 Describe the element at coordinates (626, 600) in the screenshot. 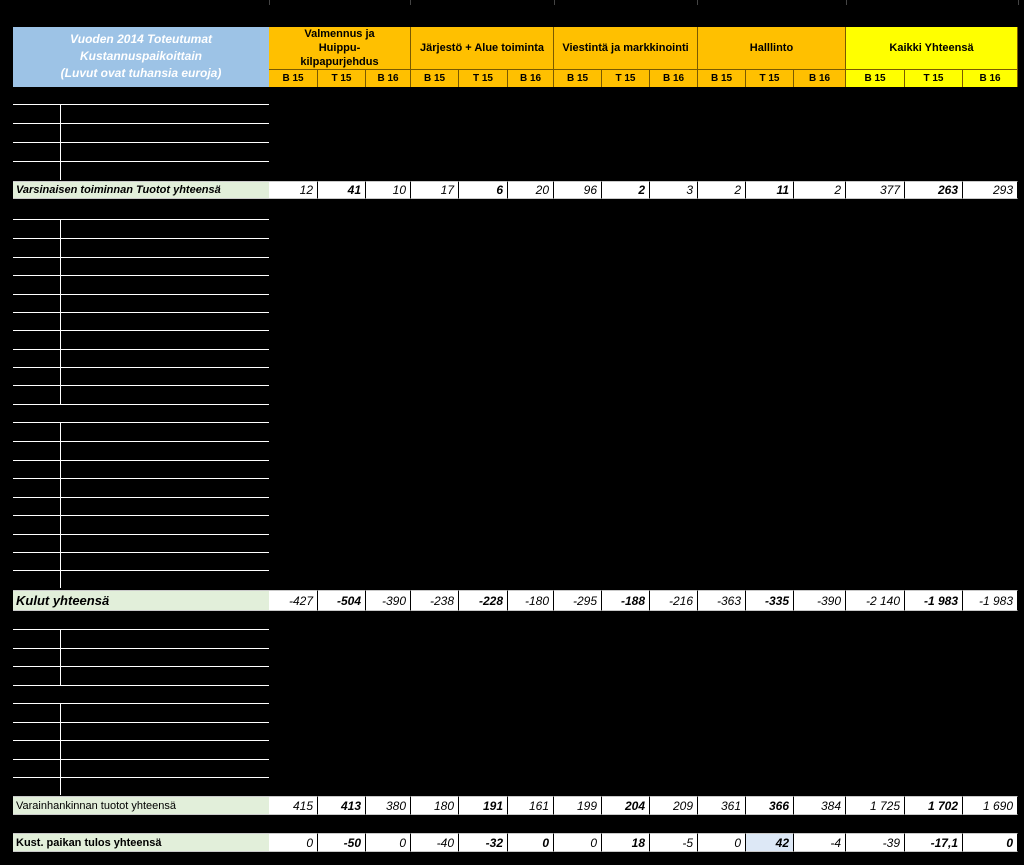

I see `value-cell: -188` at that location.